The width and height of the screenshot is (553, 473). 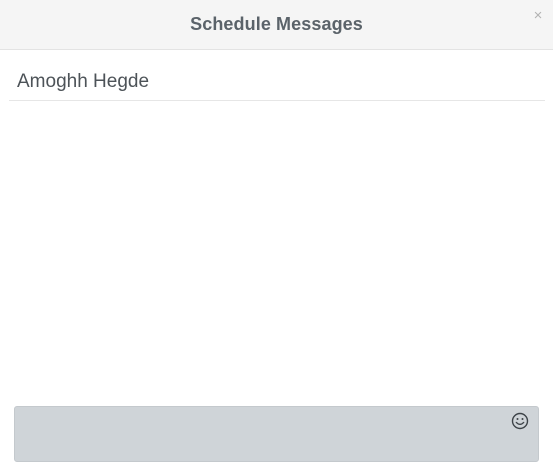 I want to click on dialog-title: Schedule Messages, so click(x=276, y=24).